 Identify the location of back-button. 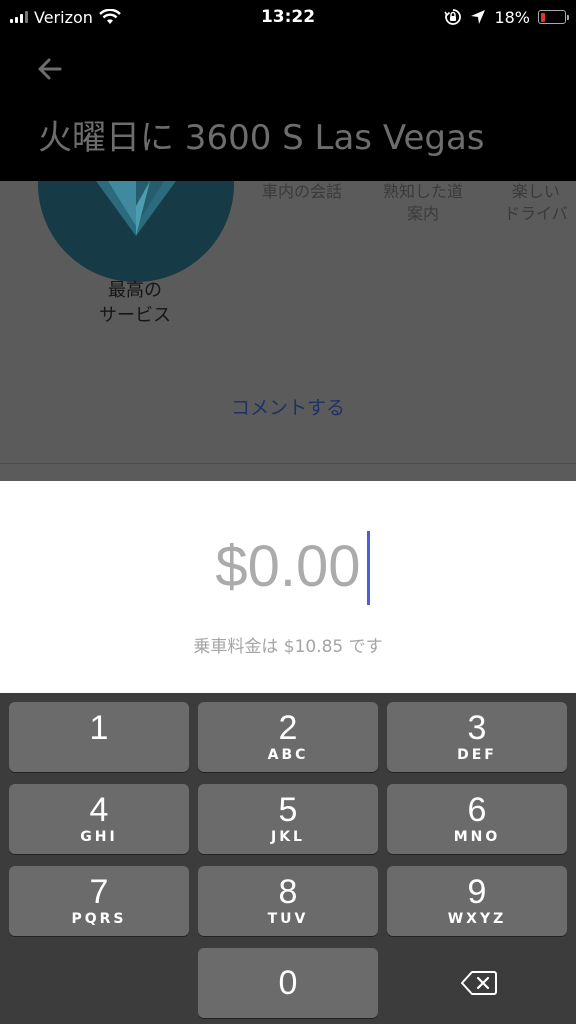
(49, 69).